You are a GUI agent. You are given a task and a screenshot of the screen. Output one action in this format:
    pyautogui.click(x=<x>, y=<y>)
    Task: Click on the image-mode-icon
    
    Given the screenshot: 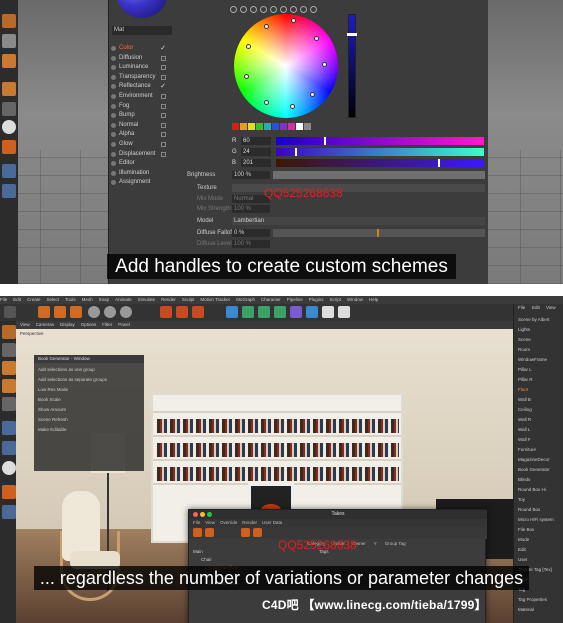 What is the action you would take?
    pyautogui.click(x=253, y=9)
    